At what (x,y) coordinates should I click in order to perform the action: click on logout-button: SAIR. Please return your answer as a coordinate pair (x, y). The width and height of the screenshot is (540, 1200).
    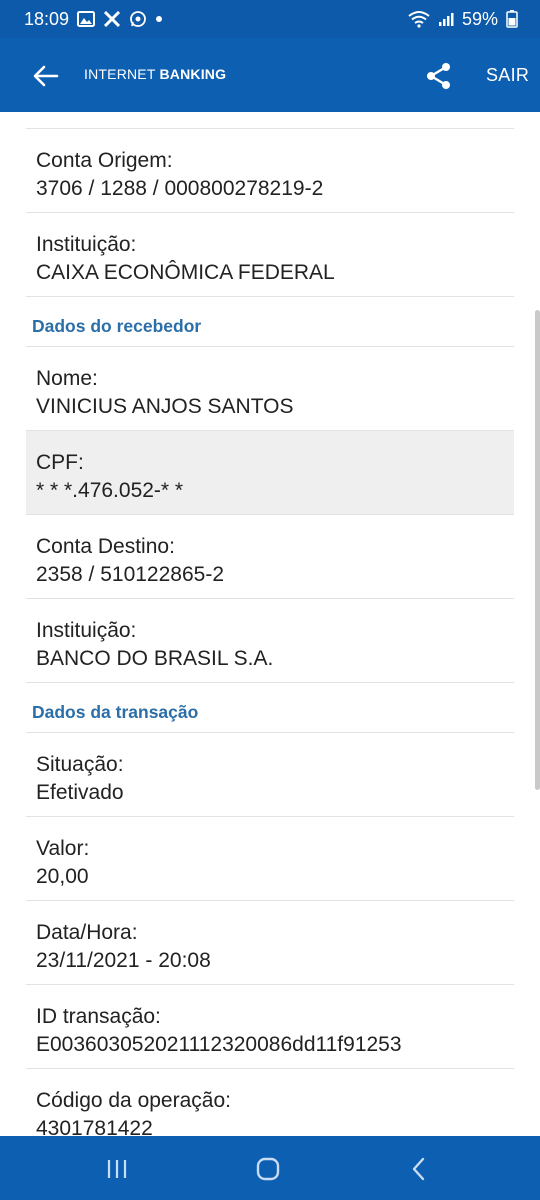
    Looking at the image, I should click on (507, 75).